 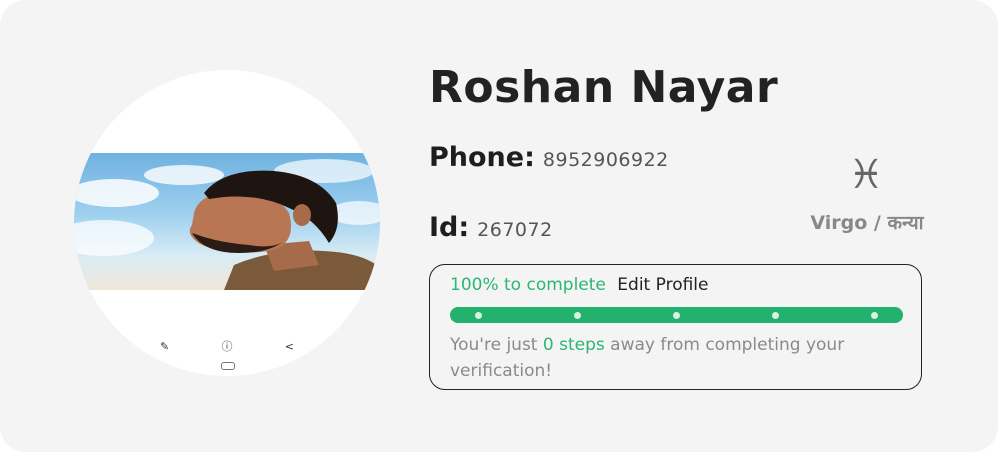 I want to click on completion-progress-bar, so click(x=676, y=315).